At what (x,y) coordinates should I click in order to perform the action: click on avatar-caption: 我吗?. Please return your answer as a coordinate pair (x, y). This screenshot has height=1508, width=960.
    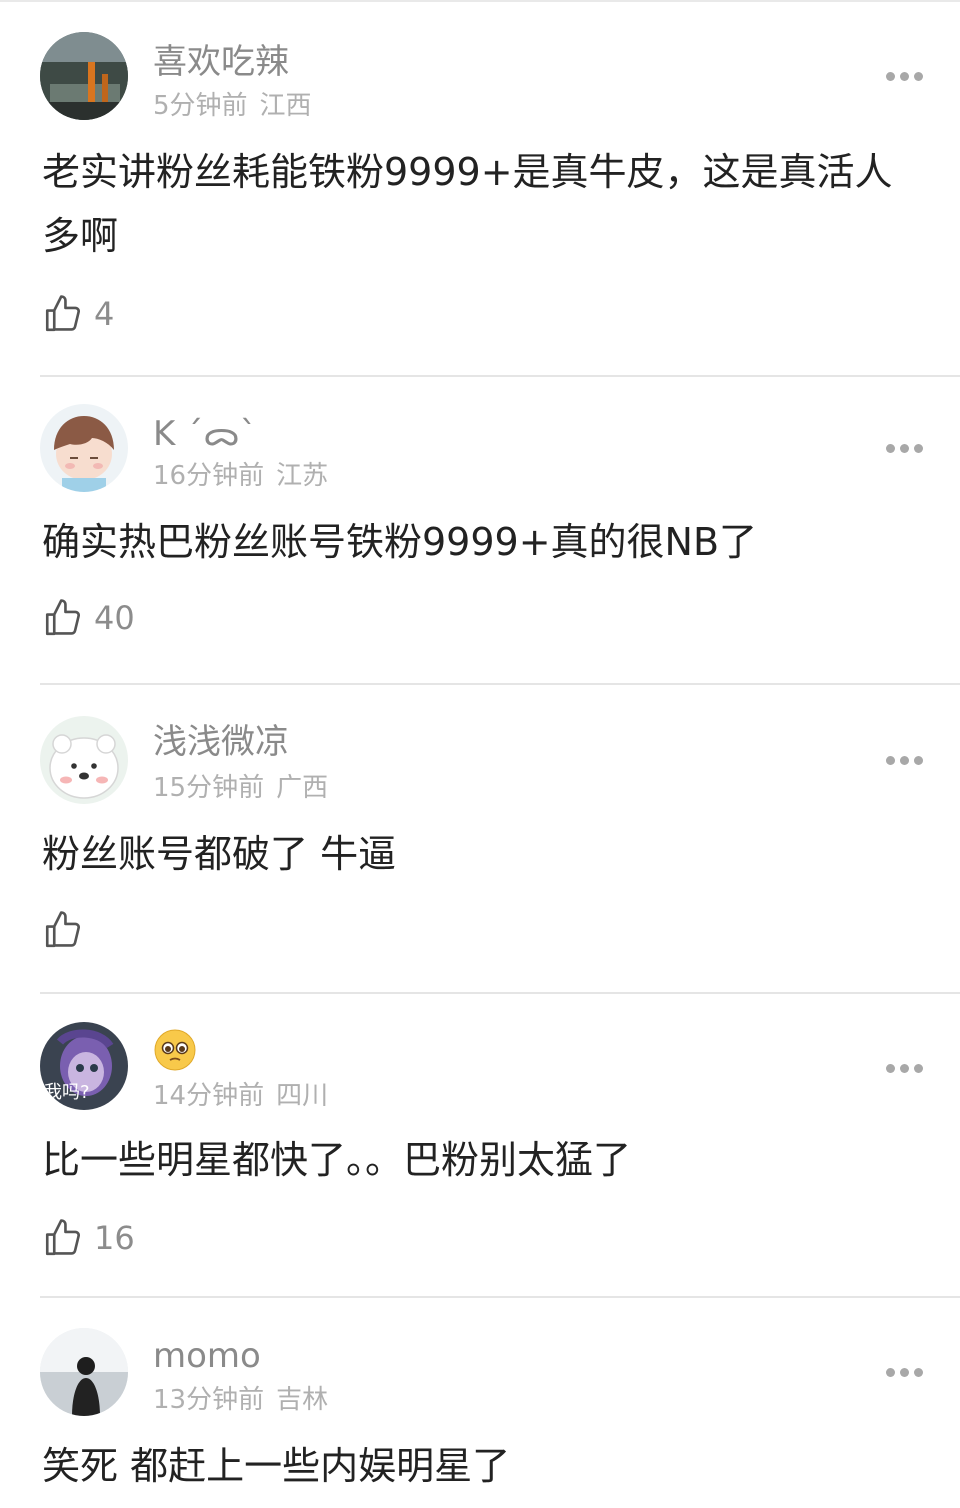
    Looking at the image, I should click on (67, 1092).